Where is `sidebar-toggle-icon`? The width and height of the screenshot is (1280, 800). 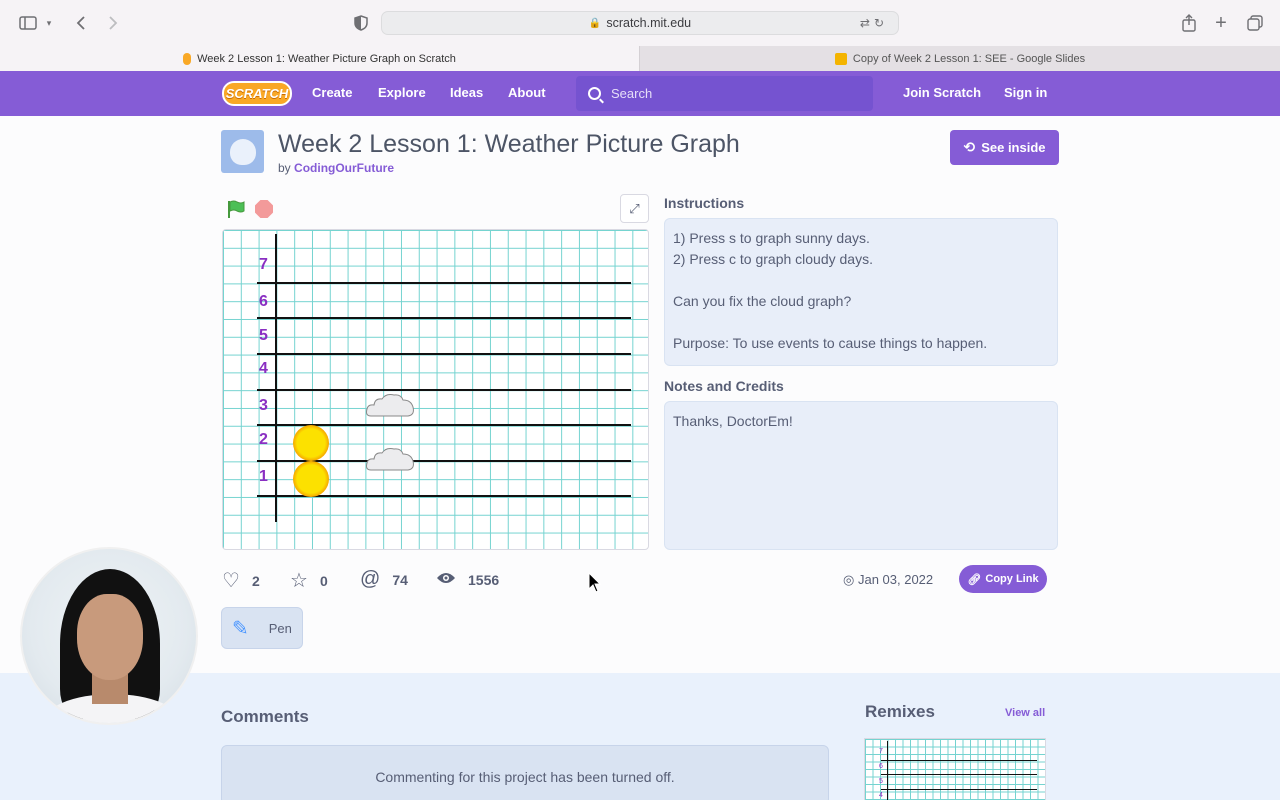 sidebar-toggle-icon is located at coordinates (28, 23).